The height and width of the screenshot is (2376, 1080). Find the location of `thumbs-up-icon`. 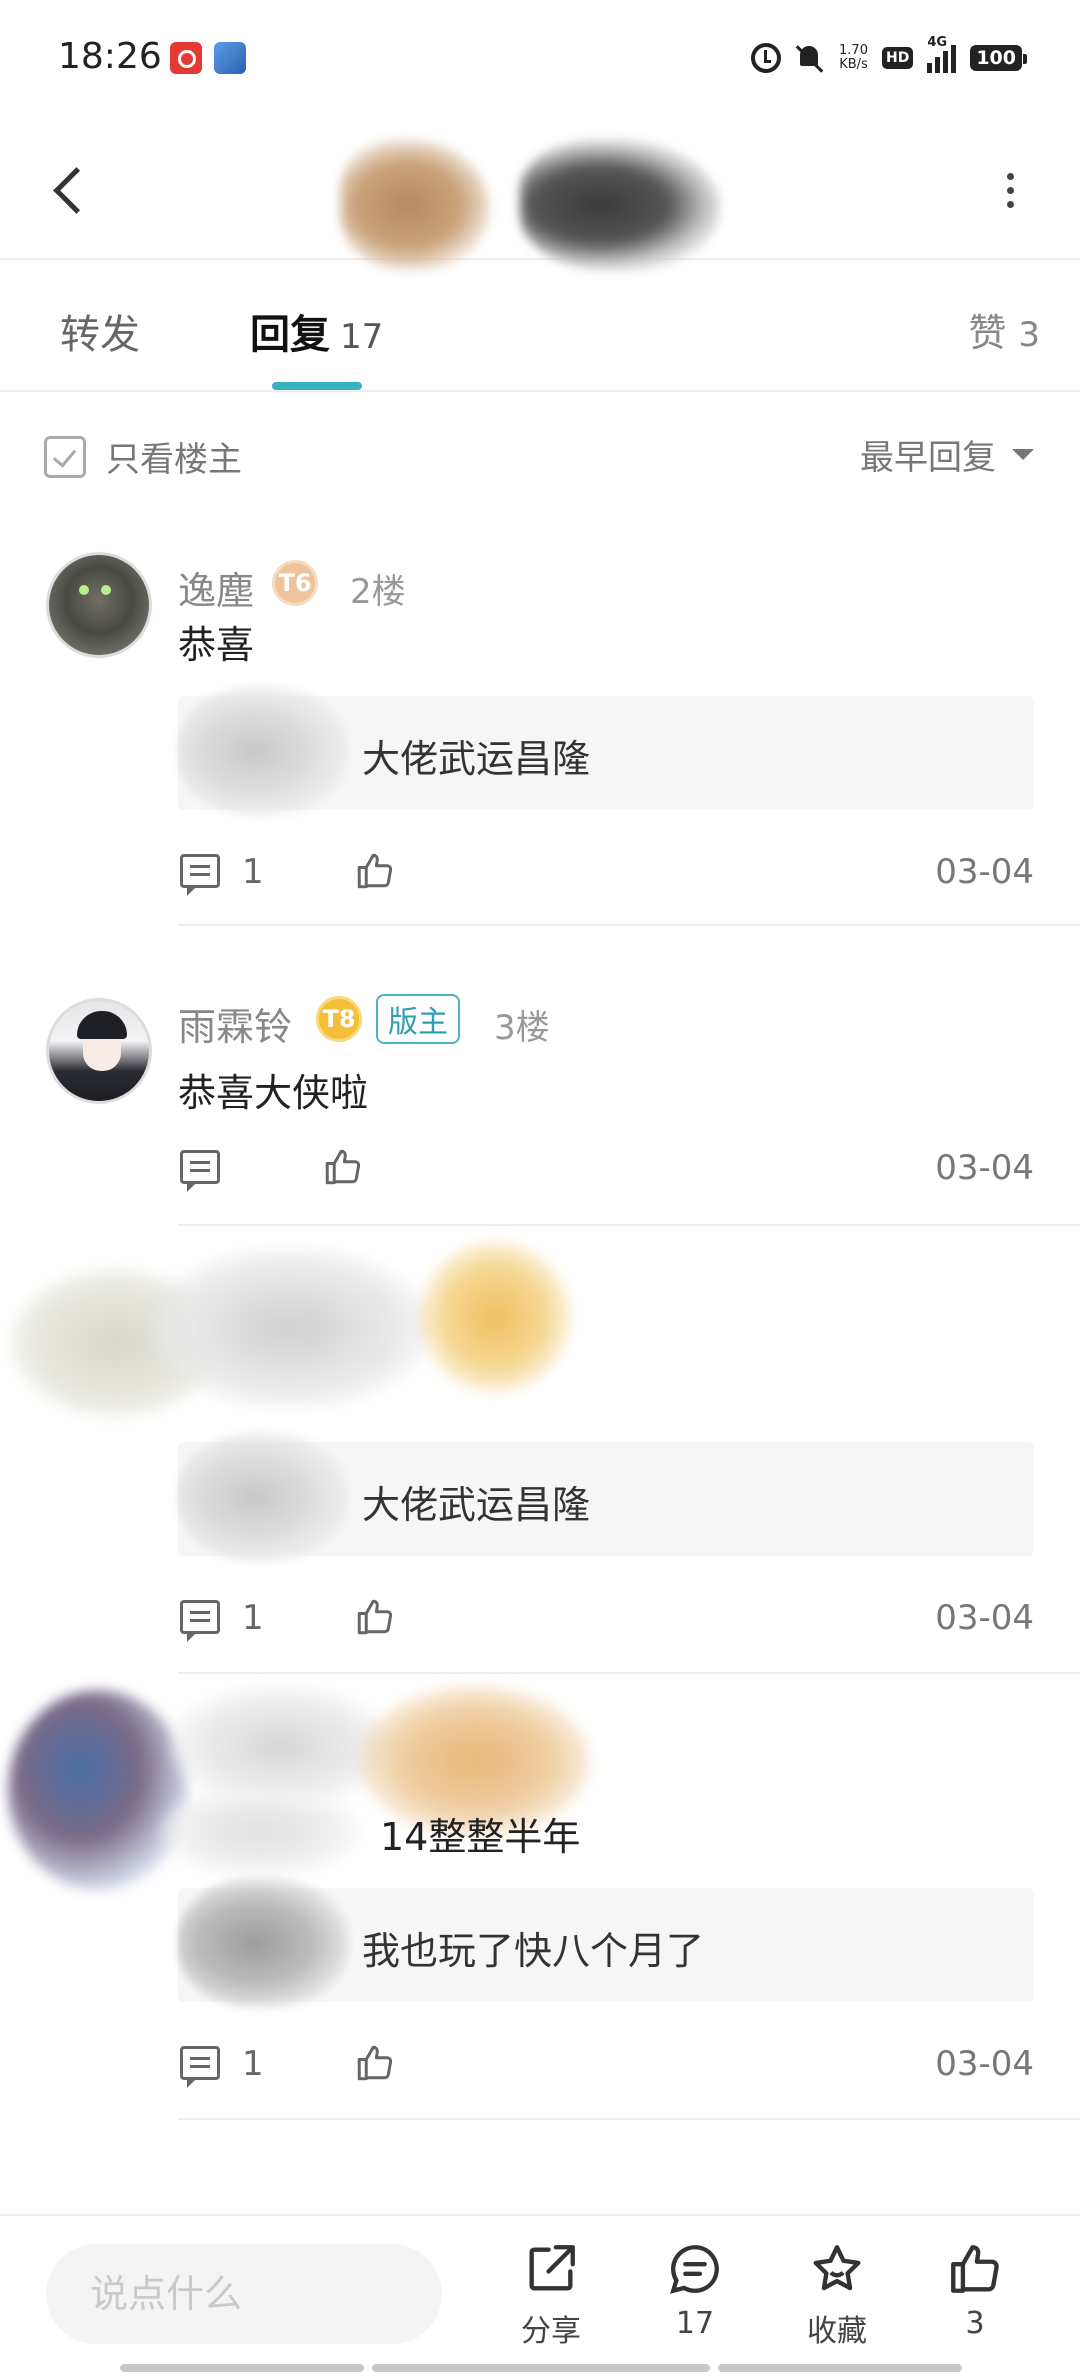

thumbs-up-icon is located at coordinates (975, 2269).